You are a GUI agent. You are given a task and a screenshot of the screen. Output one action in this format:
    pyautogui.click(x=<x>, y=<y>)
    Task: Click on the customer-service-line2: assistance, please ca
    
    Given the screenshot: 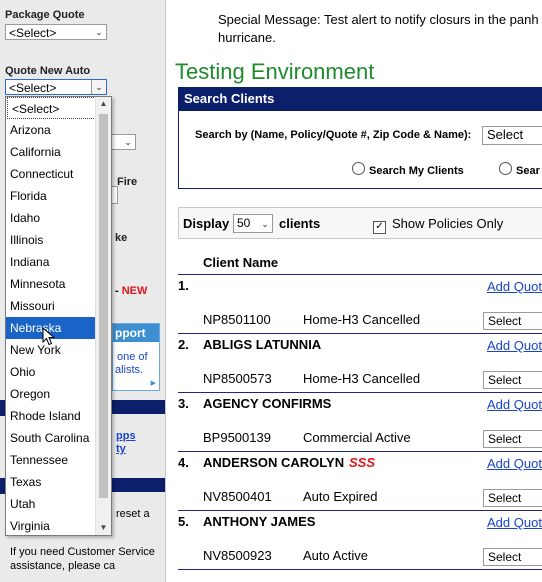 What is the action you would take?
    pyautogui.click(x=63, y=566)
    